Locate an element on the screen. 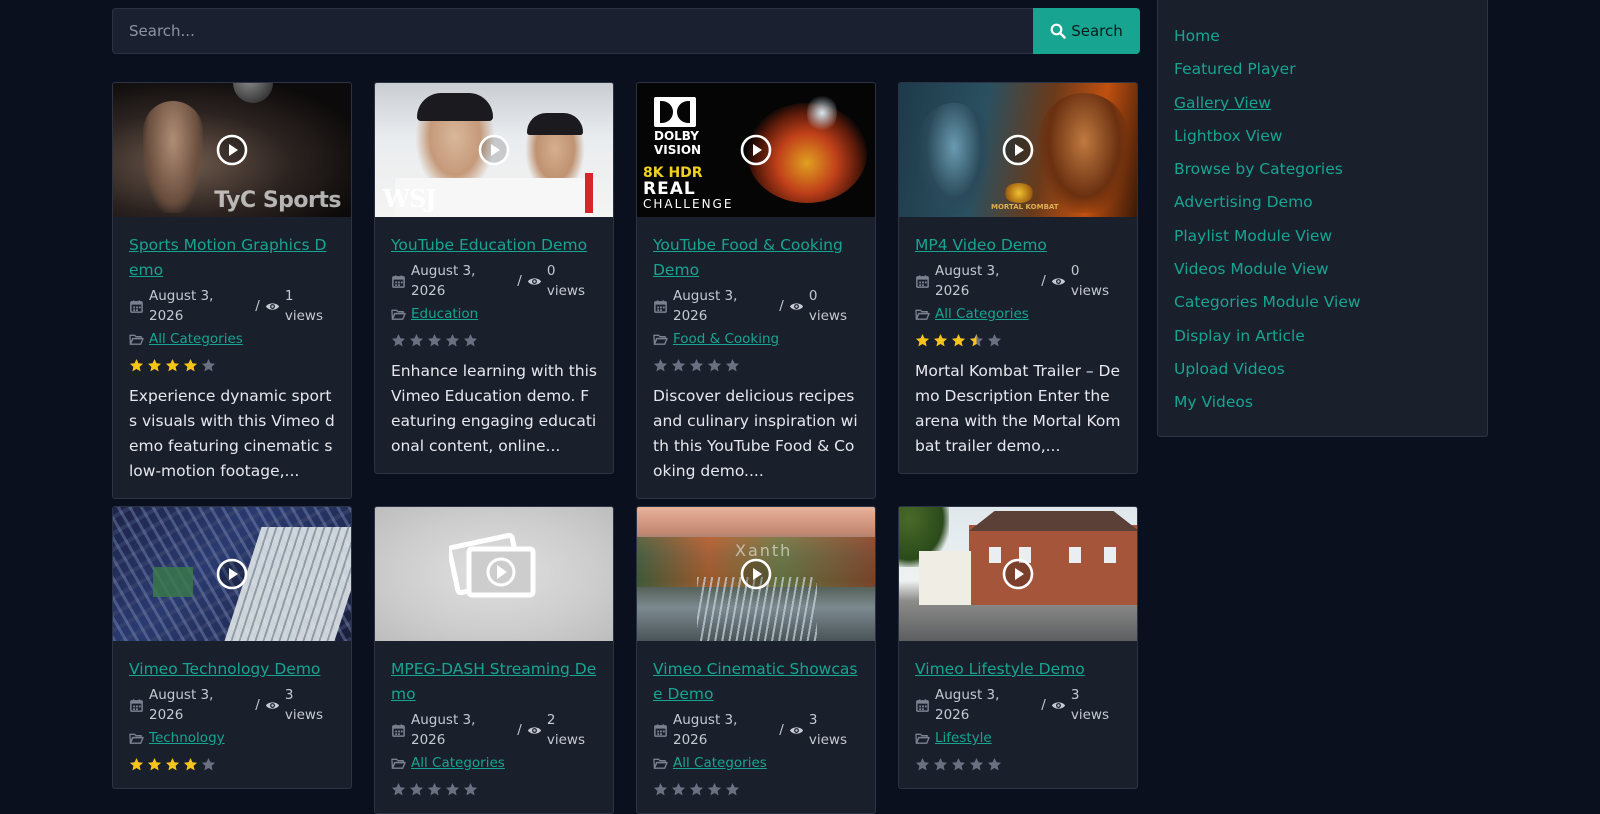  video-thumbnail: TyC Sports is located at coordinates (232, 150).